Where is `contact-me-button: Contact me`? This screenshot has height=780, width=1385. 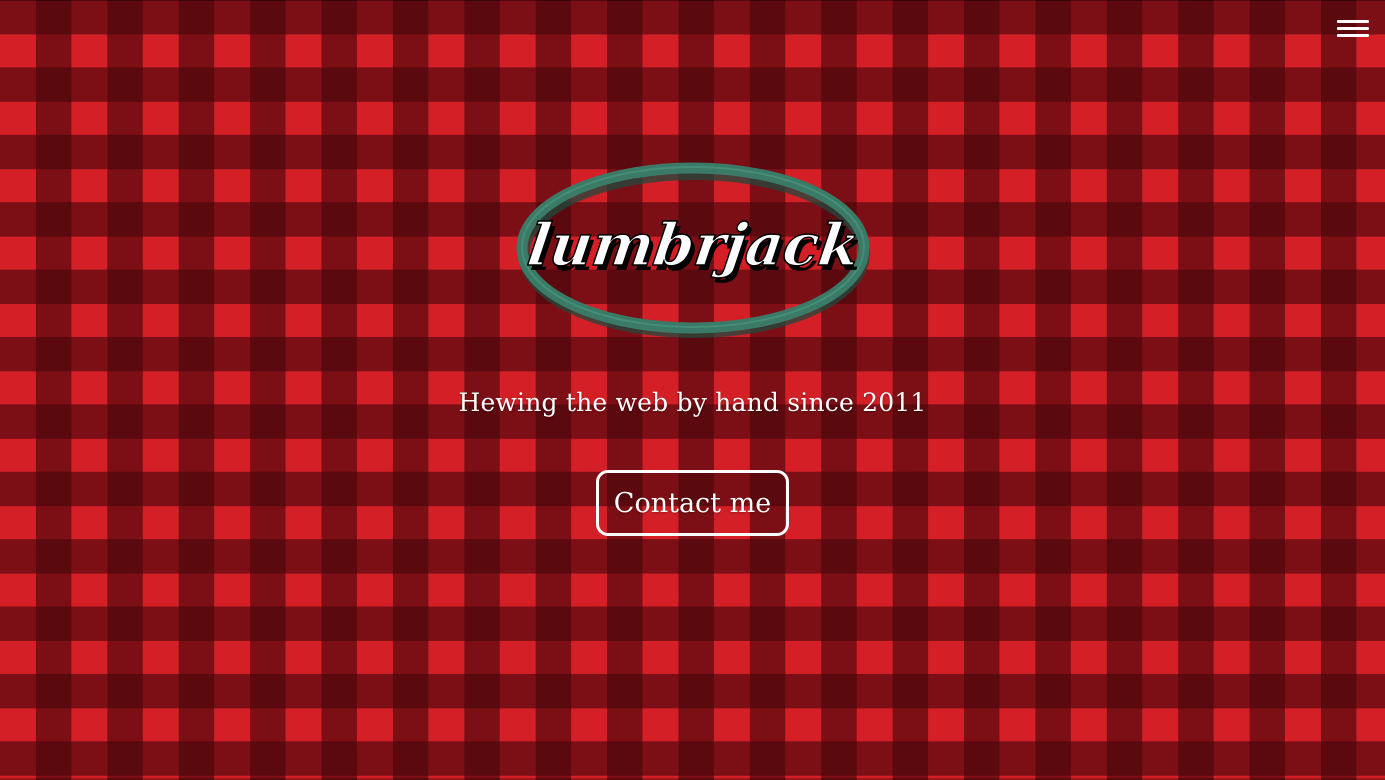 contact-me-button: Contact me is located at coordinates (692, 503).